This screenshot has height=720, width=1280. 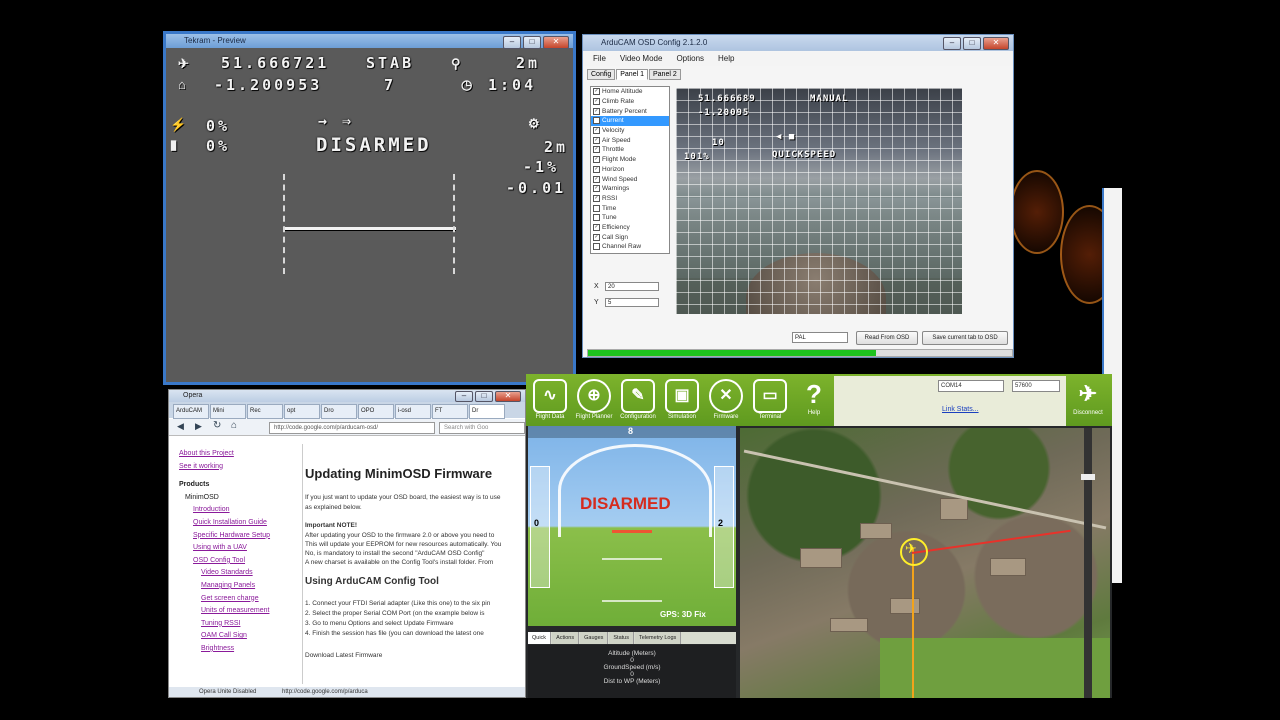 I want to click on tab-telemetry-logs: Telemetry Logs, so click(x=658, y=638).